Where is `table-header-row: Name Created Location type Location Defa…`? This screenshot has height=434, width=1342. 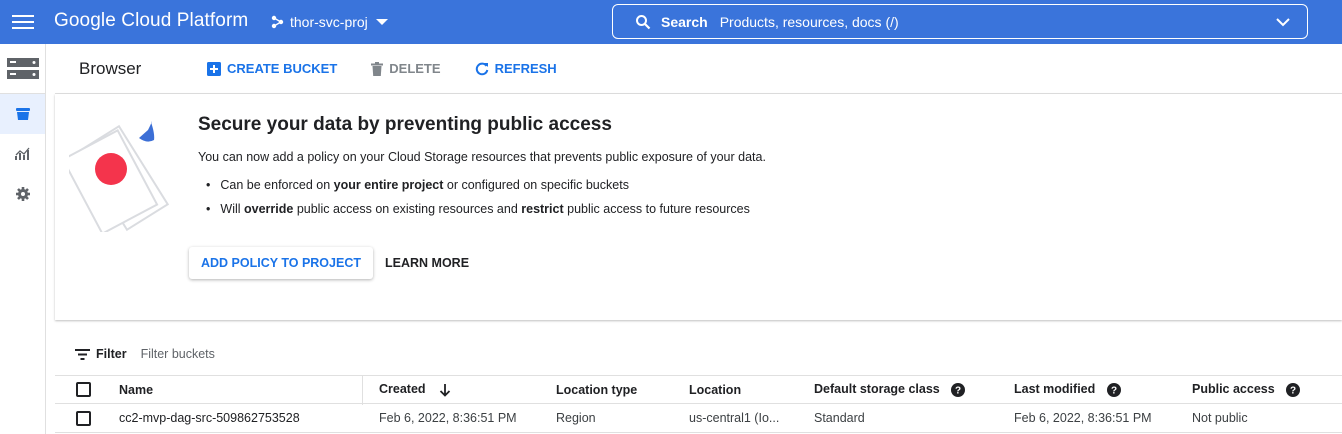 table-header-row: Name Created Location type Location Defa… is located at coordinates (698, 390).